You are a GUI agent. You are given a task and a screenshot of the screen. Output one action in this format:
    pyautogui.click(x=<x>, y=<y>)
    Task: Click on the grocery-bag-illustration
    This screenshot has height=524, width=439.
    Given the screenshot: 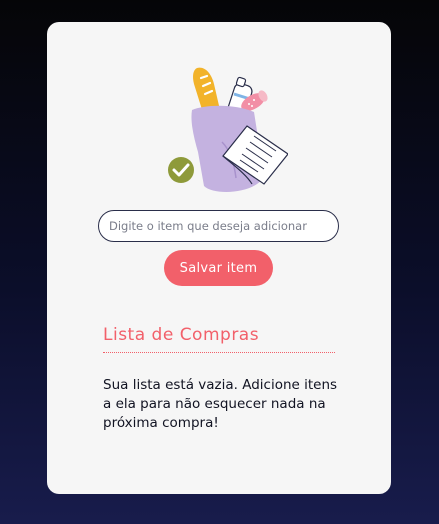 What is the action you would take?
    pyautogui.click(x=228, y=129)
    